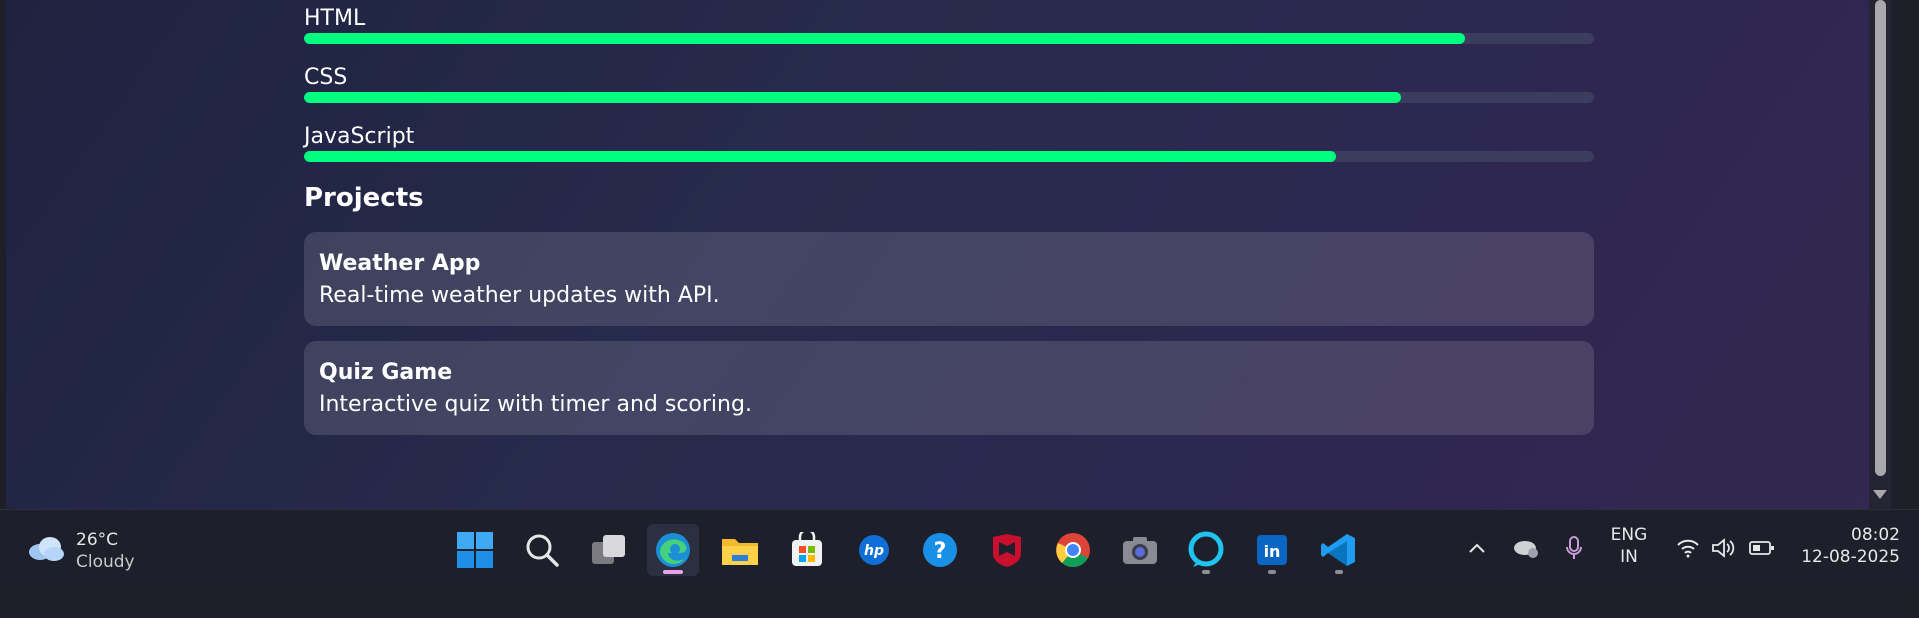 This screenshot has height=618, width=1919. What do you see at coordinates (364, 198) in the screenshot?
I see `projects-heading: Projects` at bounding box center [364, 198].